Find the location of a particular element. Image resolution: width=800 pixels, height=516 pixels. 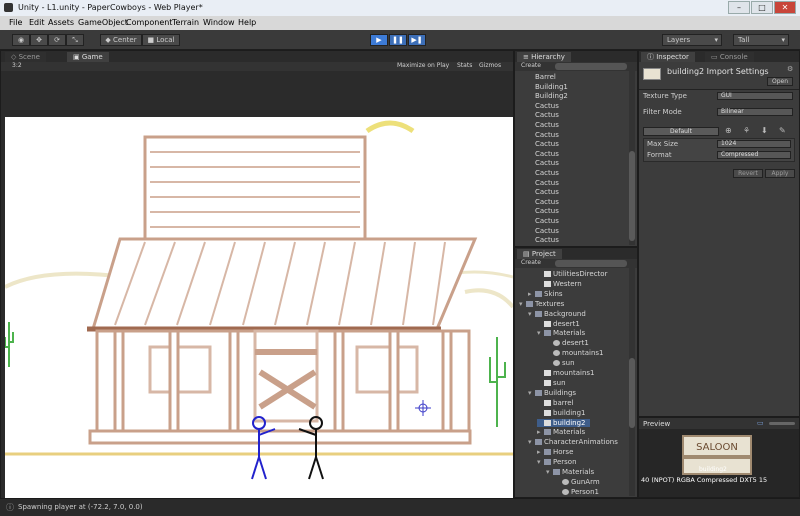

pause-button: ❚❚ is located at coordinates (398, 40).